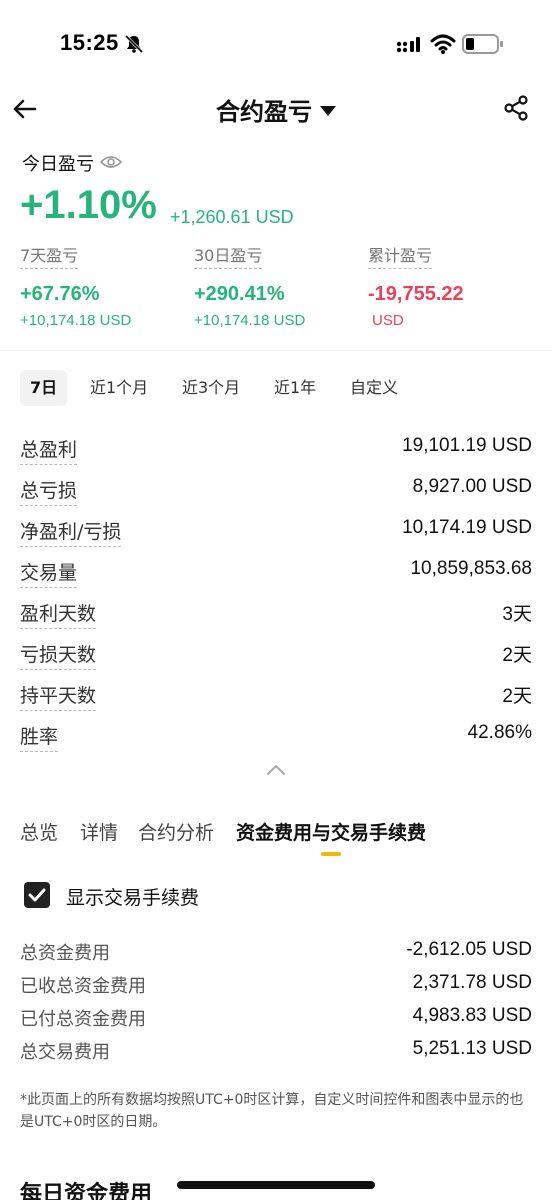 The image size is (552, 1200). What do you see at coordinates (416, 294) in the screenshot?
I see `stat-value: -19,755.22` at bounding box center [416, 294].